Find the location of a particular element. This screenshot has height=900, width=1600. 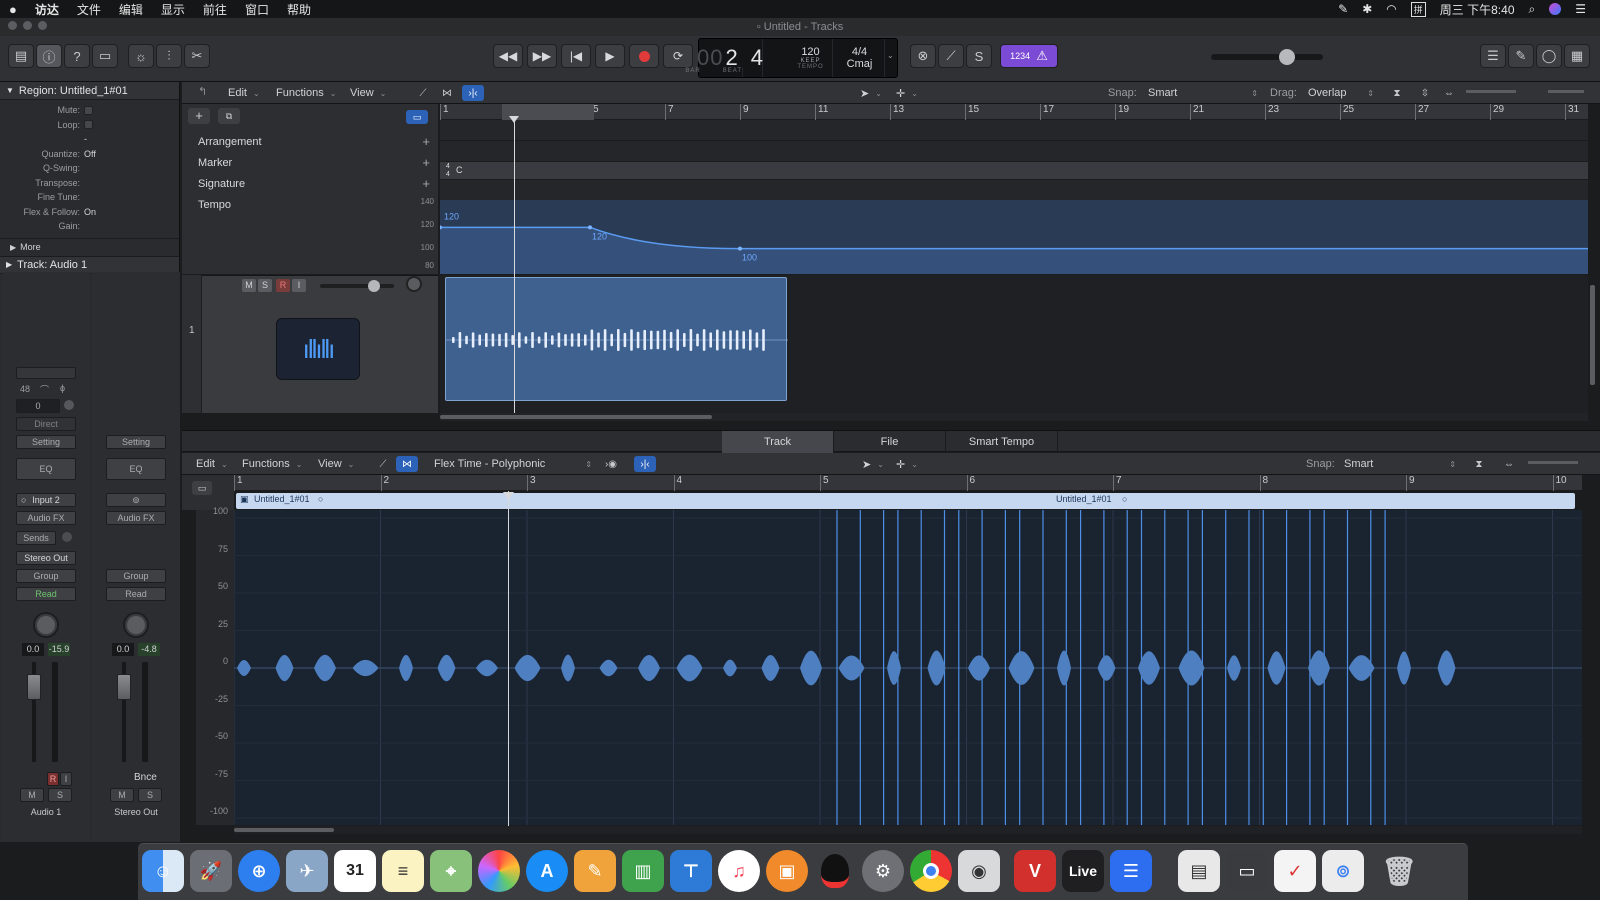

pan-value: 48 is located at coordinates (25, 389).